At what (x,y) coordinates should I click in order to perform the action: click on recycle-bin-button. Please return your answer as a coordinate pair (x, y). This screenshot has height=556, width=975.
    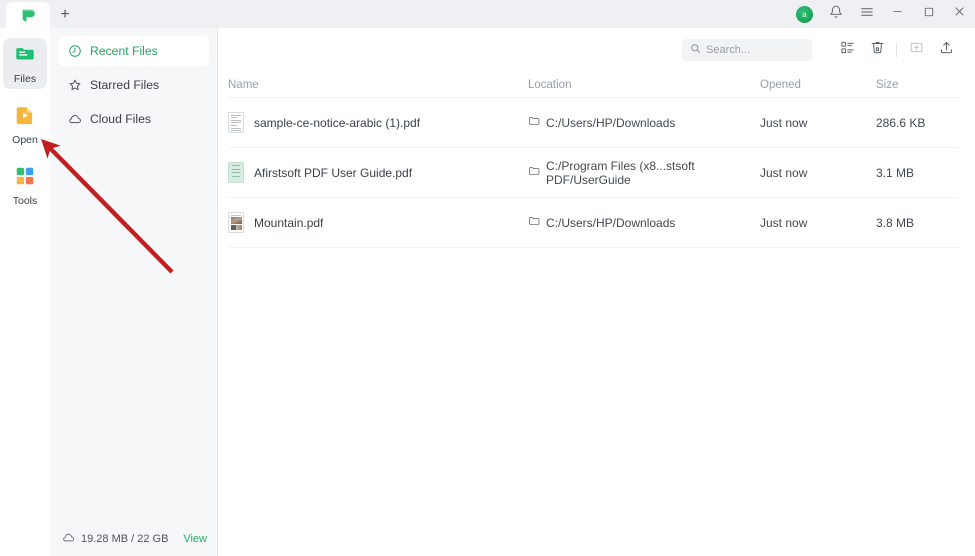
    Looking at the image, I should click on (877, 50).